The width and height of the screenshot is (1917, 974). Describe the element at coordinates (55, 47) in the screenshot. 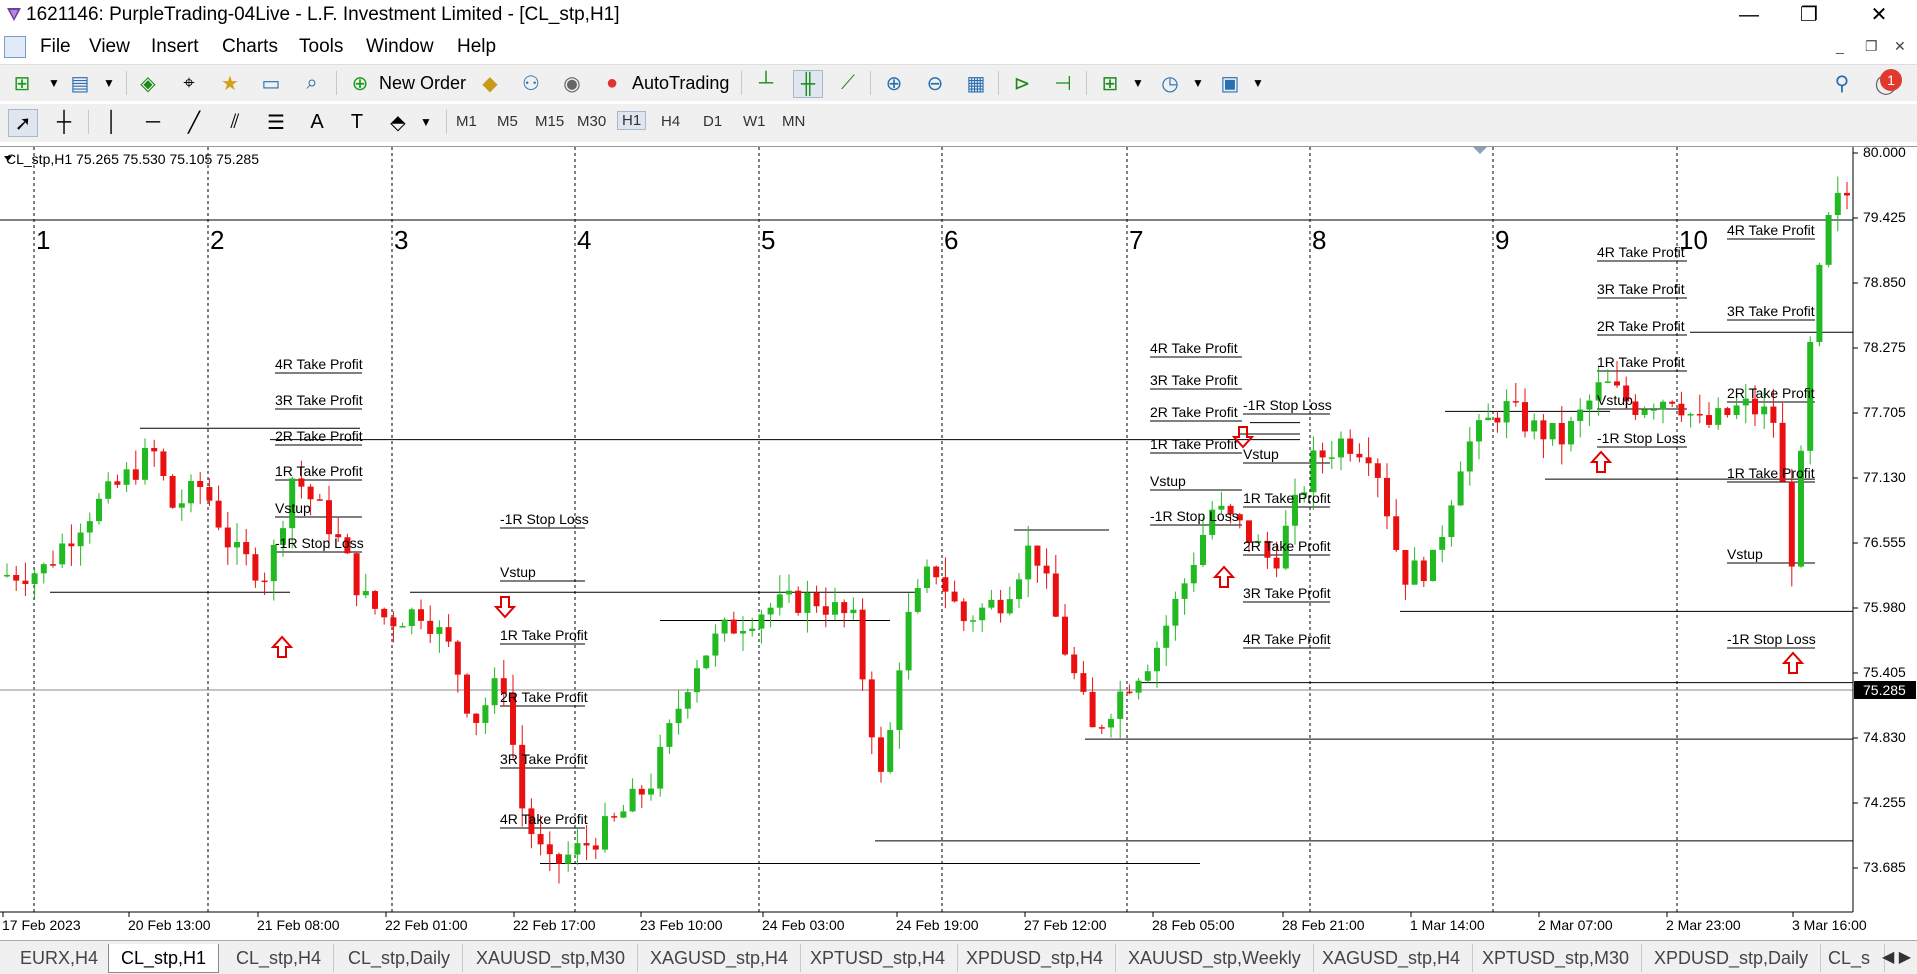

I see `menu-file: File` at that location.